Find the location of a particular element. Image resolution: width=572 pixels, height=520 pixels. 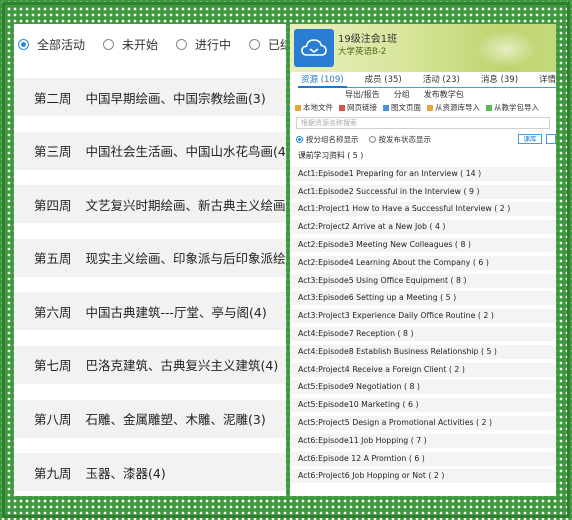

week-title: 现实主义绘画、印象派与后印象派绘画(3) is located at coordinates (185, 259).